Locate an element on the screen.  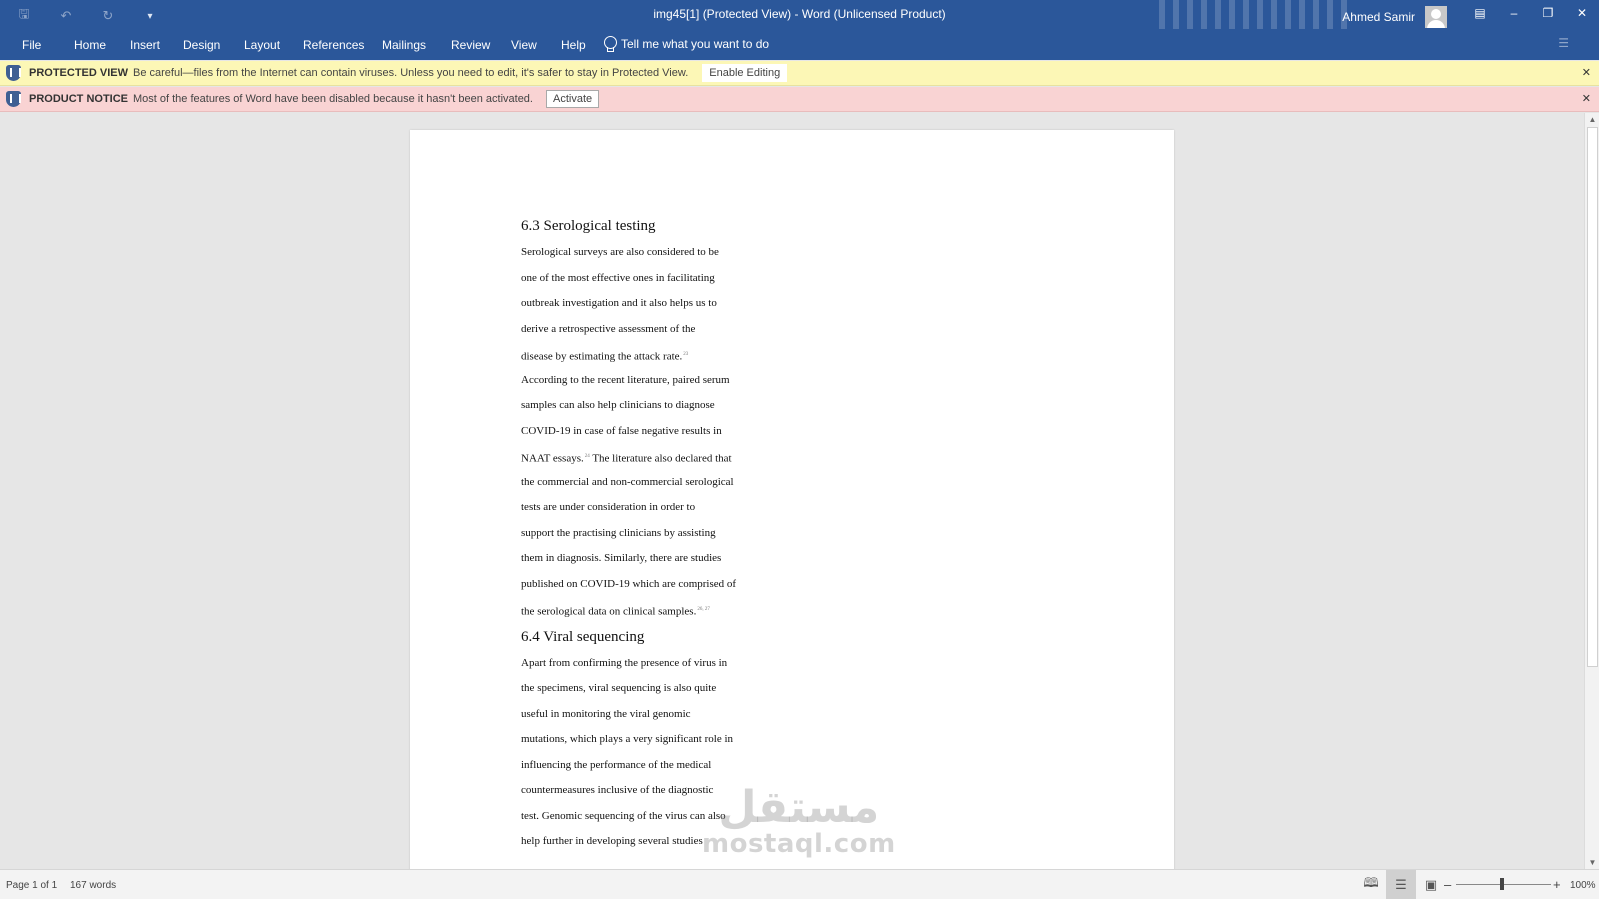
word-count: 167 words is located at coordinates (93, 885).